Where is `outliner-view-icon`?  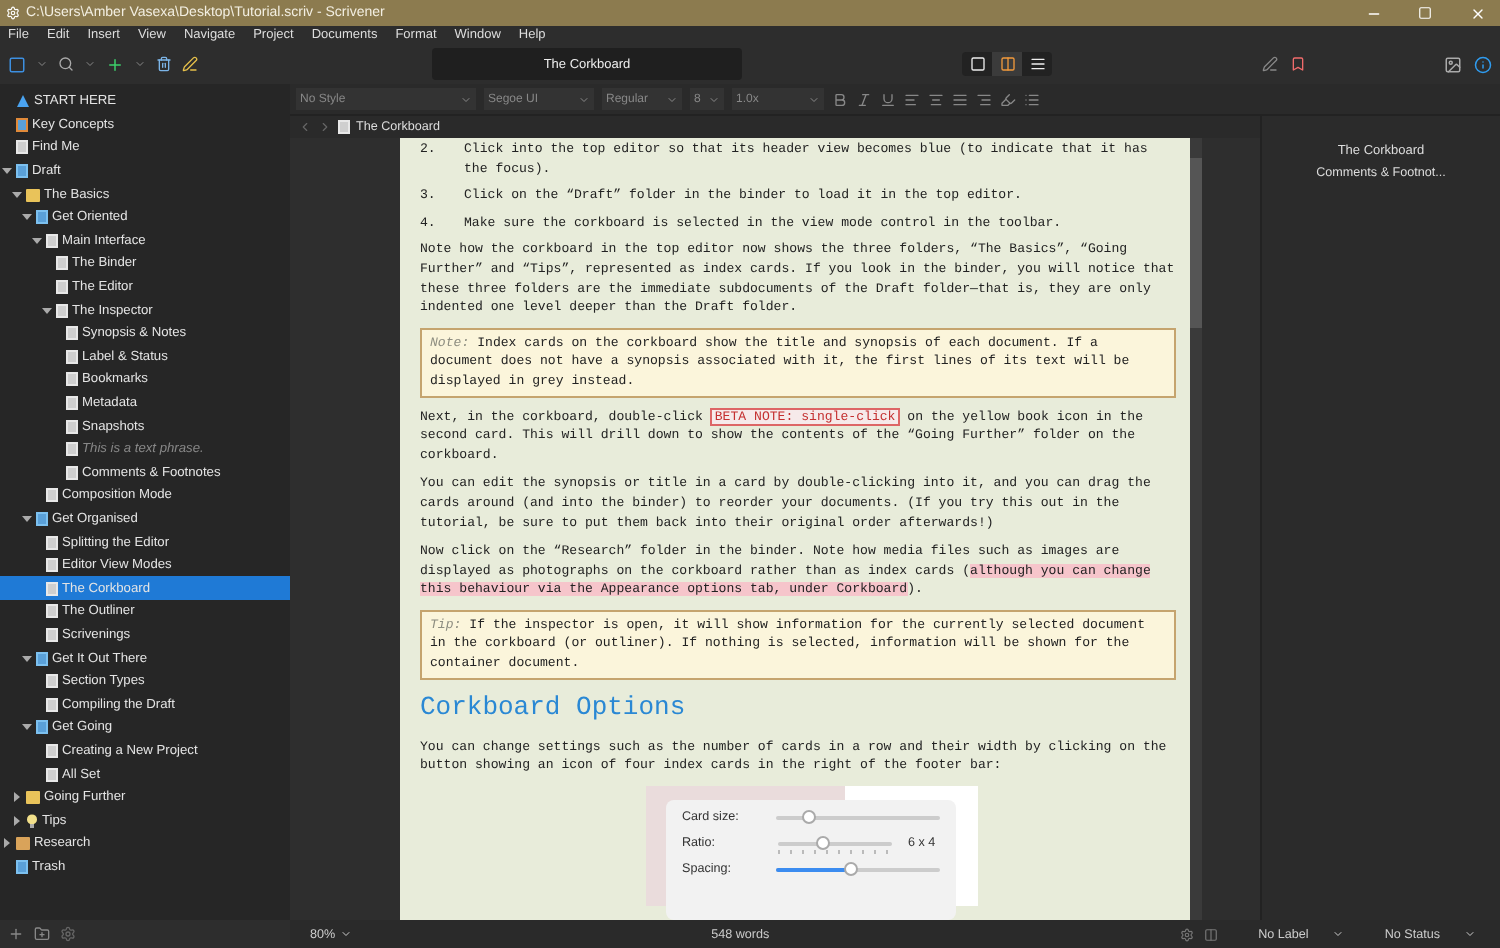 outliner-view-icon is located at coordinates (1037, 64).